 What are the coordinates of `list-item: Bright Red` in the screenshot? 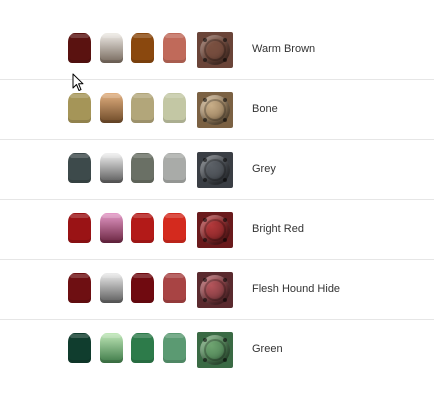 It's located at (217, 230).